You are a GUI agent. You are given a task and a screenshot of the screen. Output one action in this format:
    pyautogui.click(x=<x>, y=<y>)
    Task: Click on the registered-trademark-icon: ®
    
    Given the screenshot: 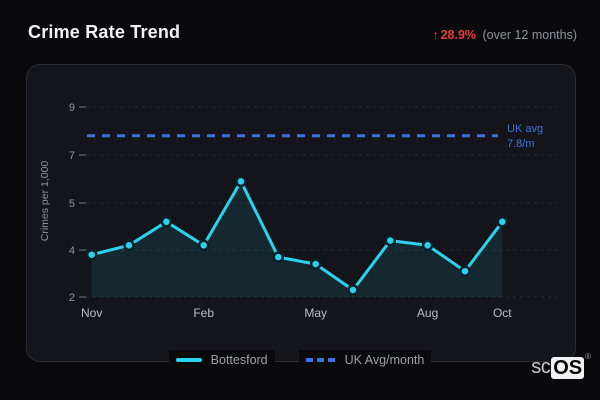 What is the action you would take?
    pyautogui.click(x=588, y=356)
    